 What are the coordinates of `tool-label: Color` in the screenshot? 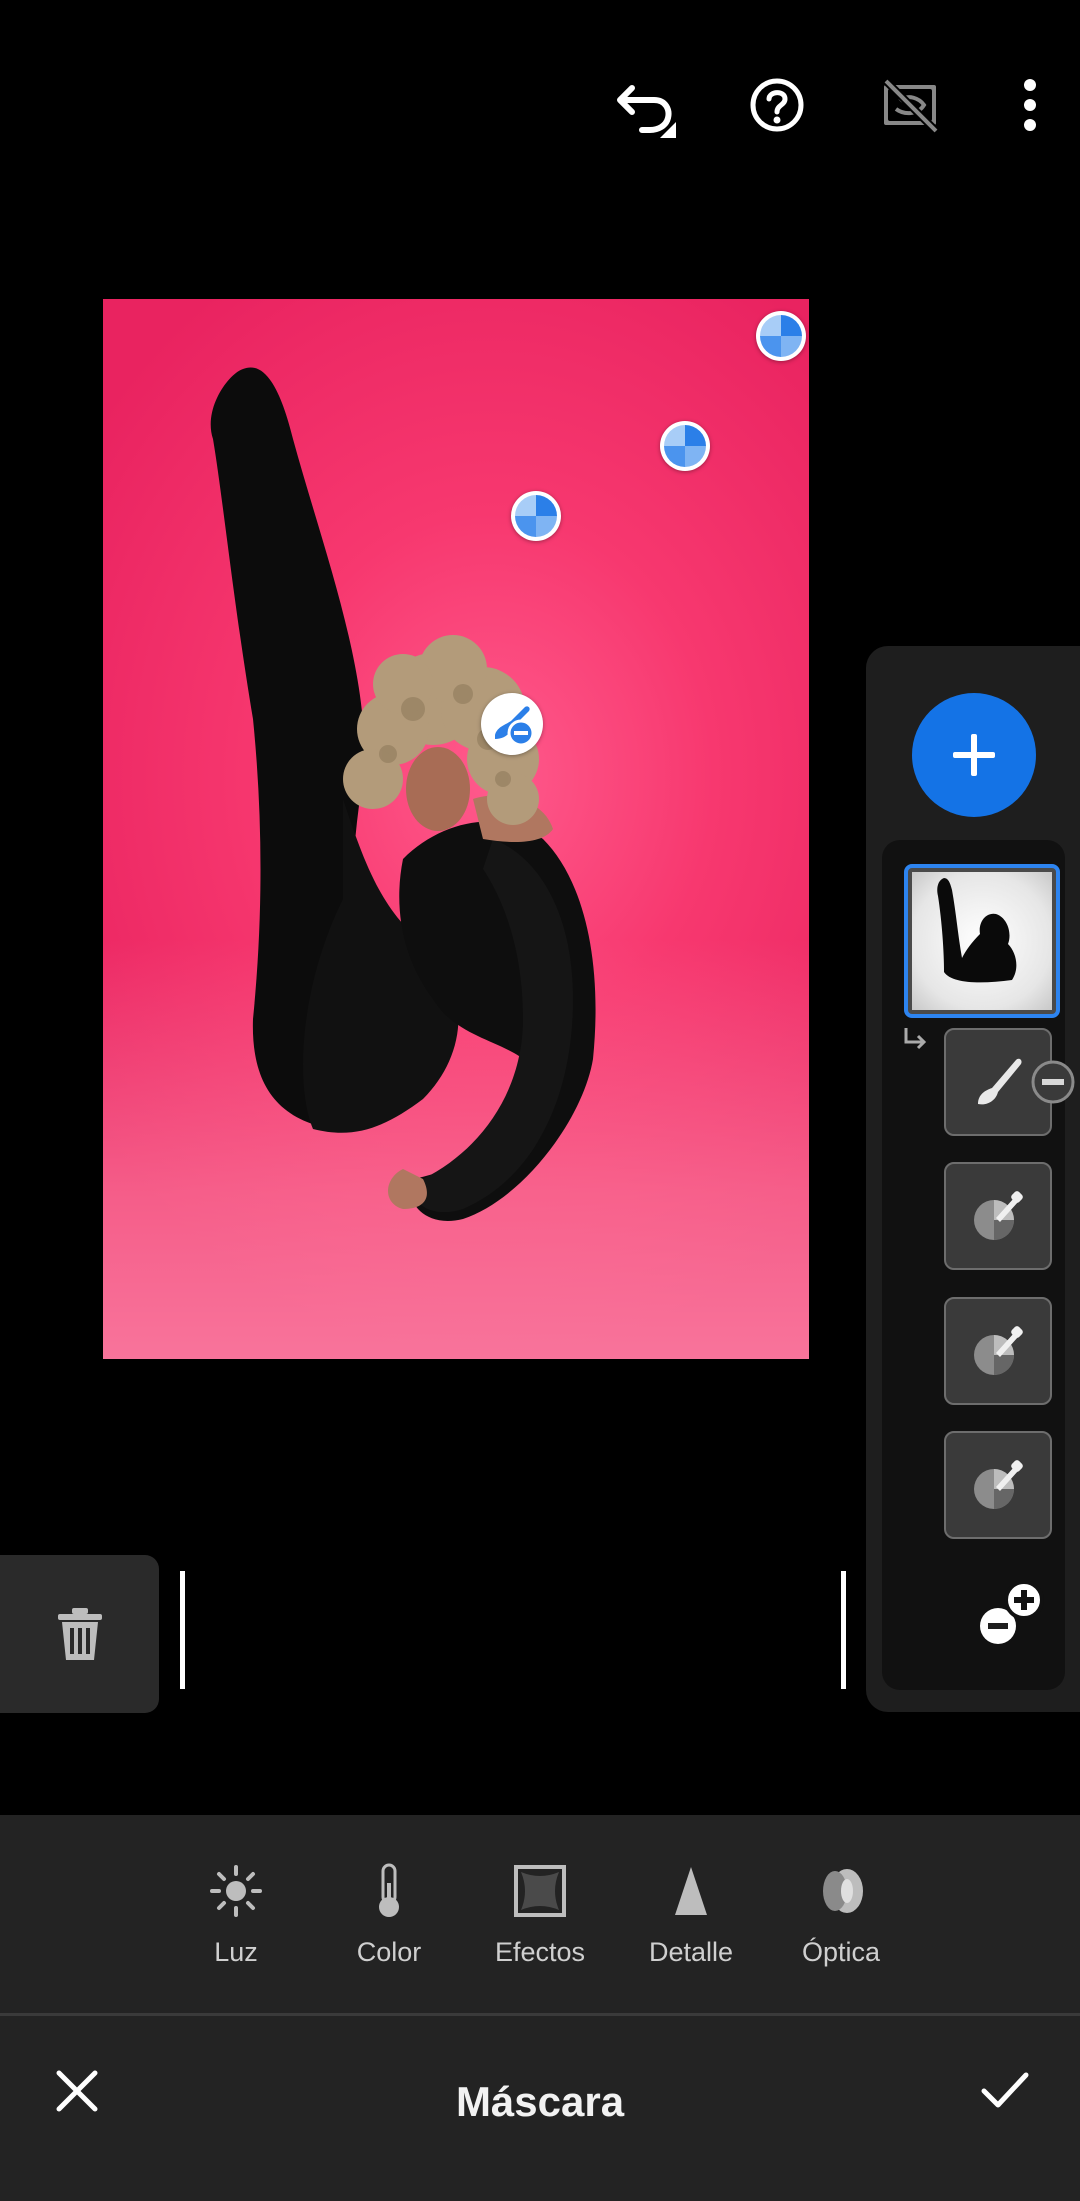 It's located at (389, 1952).